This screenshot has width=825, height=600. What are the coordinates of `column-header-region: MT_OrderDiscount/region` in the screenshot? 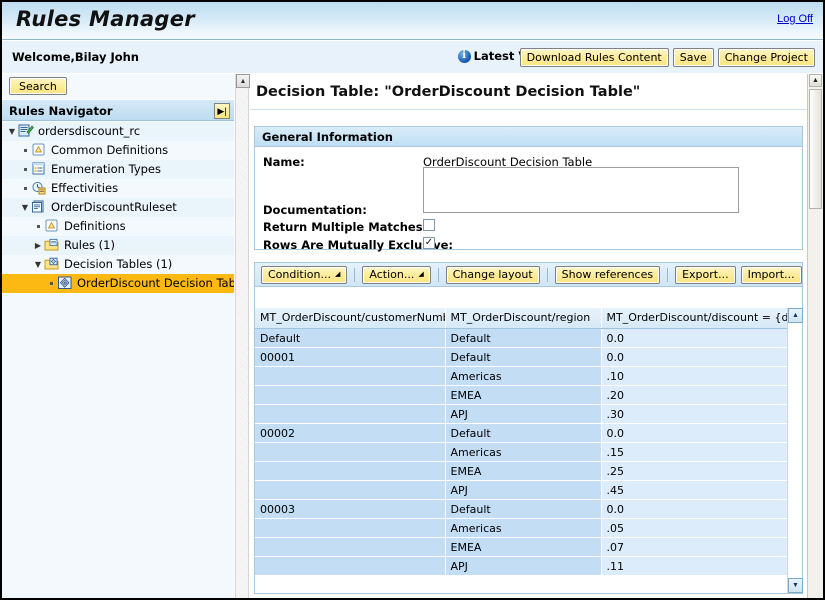 It's located at (523, 318).